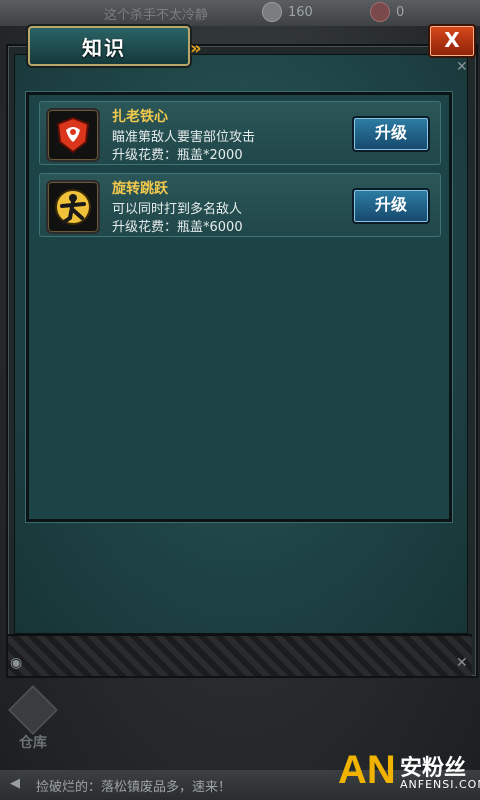 Image resolution: width=480 pixels, height=800 pixels. I want to click on skill-cost: 升级花费：瓶盖*2000, so click(177, 155).